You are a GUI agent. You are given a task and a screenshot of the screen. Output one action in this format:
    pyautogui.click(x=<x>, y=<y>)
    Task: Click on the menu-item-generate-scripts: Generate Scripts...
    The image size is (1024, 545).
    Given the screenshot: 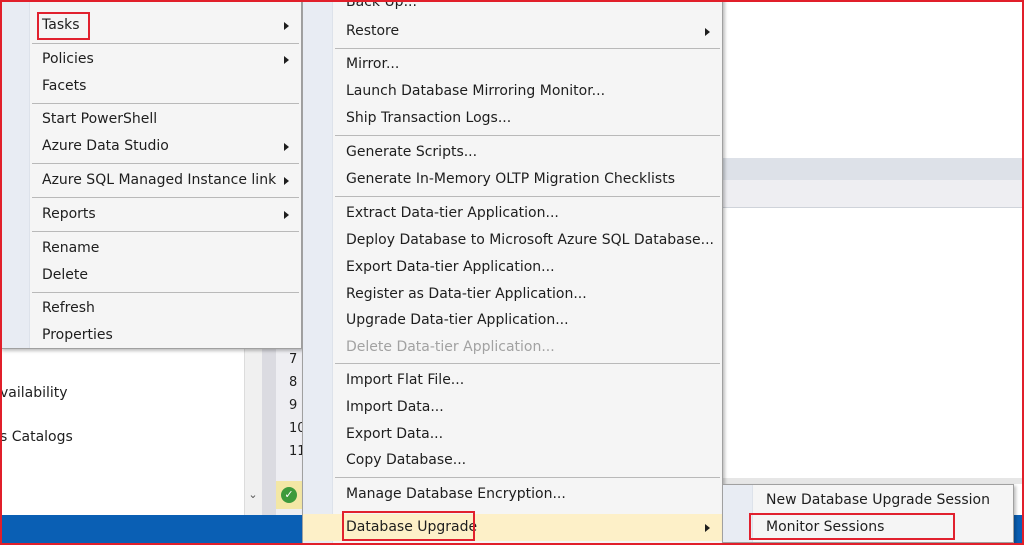 What is the action you would take?
    pyautogui.click(x=512, y=152)
    